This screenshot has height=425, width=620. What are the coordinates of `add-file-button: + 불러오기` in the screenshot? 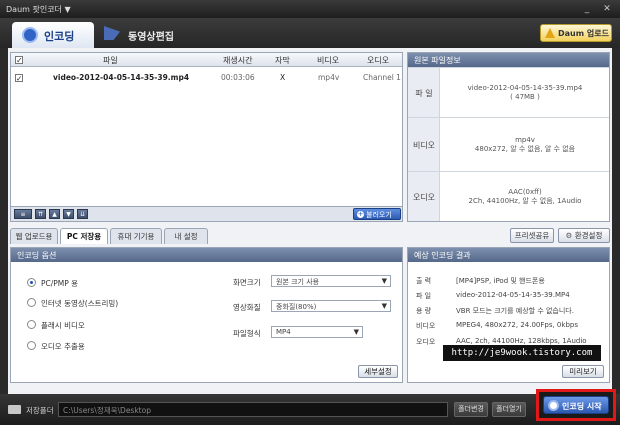 It's located at (377, 214).